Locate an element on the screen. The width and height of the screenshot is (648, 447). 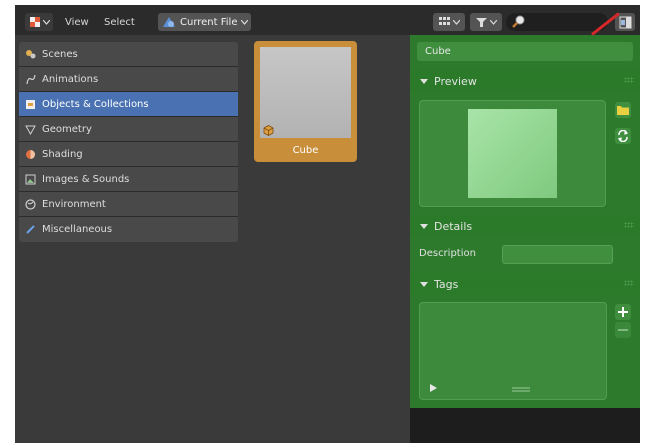
header-bar: View Select Current File is located at coordinates (327, 20).